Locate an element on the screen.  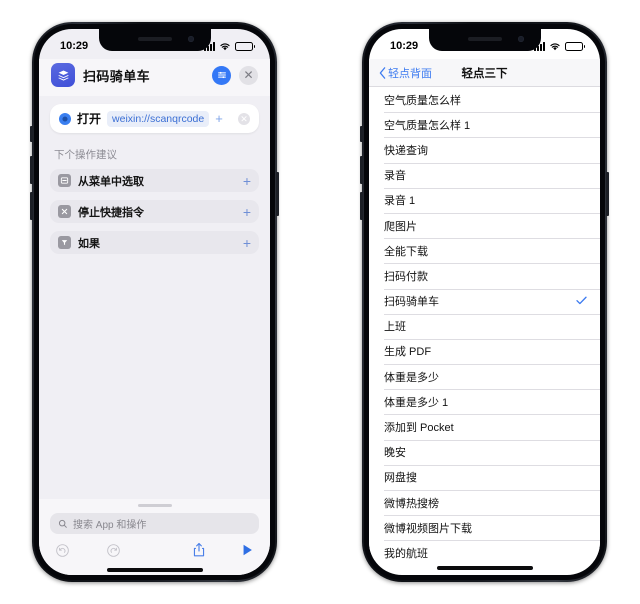
action-card-open-url: 打开 weixin://scanqrcode + ✕ is located at coordinates (154, 118).